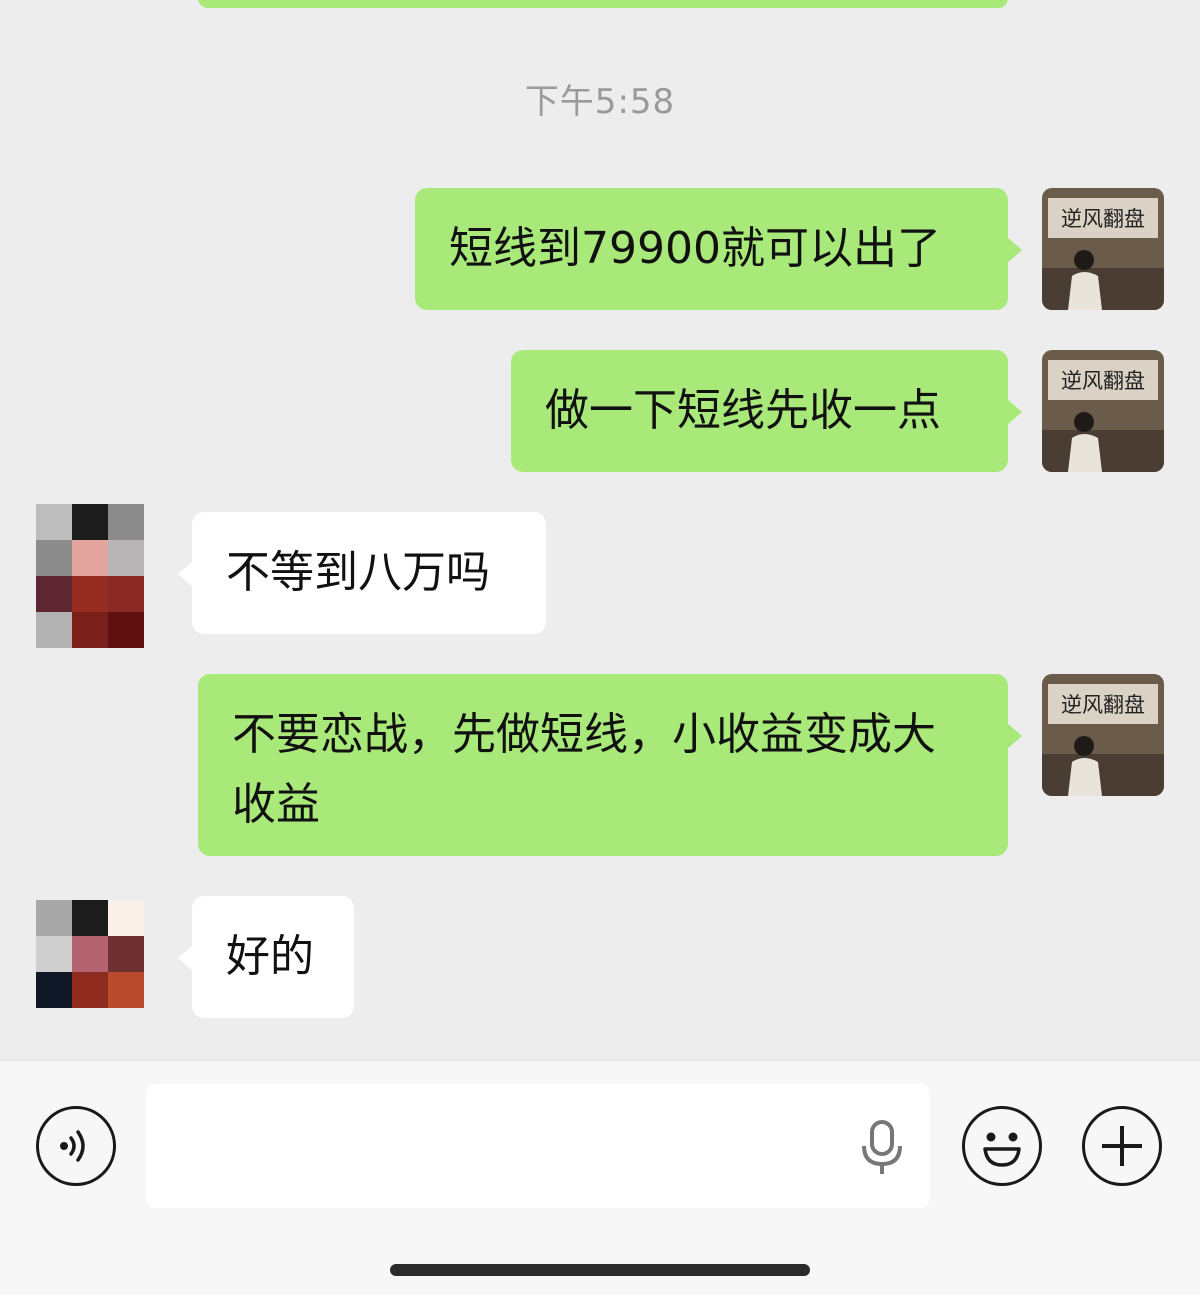 The image size is (1200, 1295). What do you see at coordinates (882, 1148) in the screenshot?
I see `microphone-icon` at bounding box center [882, 1148].